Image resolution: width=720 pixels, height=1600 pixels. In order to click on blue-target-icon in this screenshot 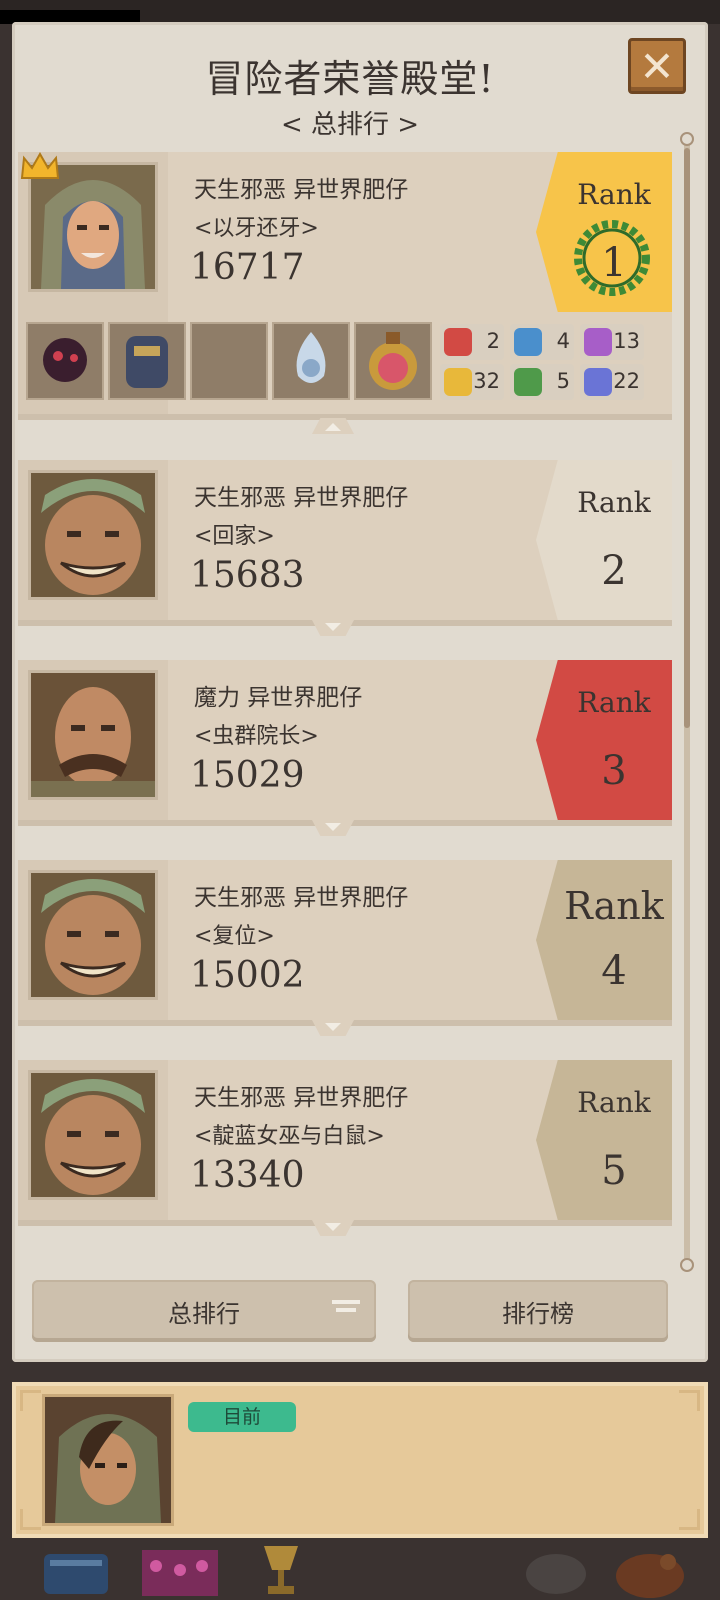, I will do `click(598, 382)`.